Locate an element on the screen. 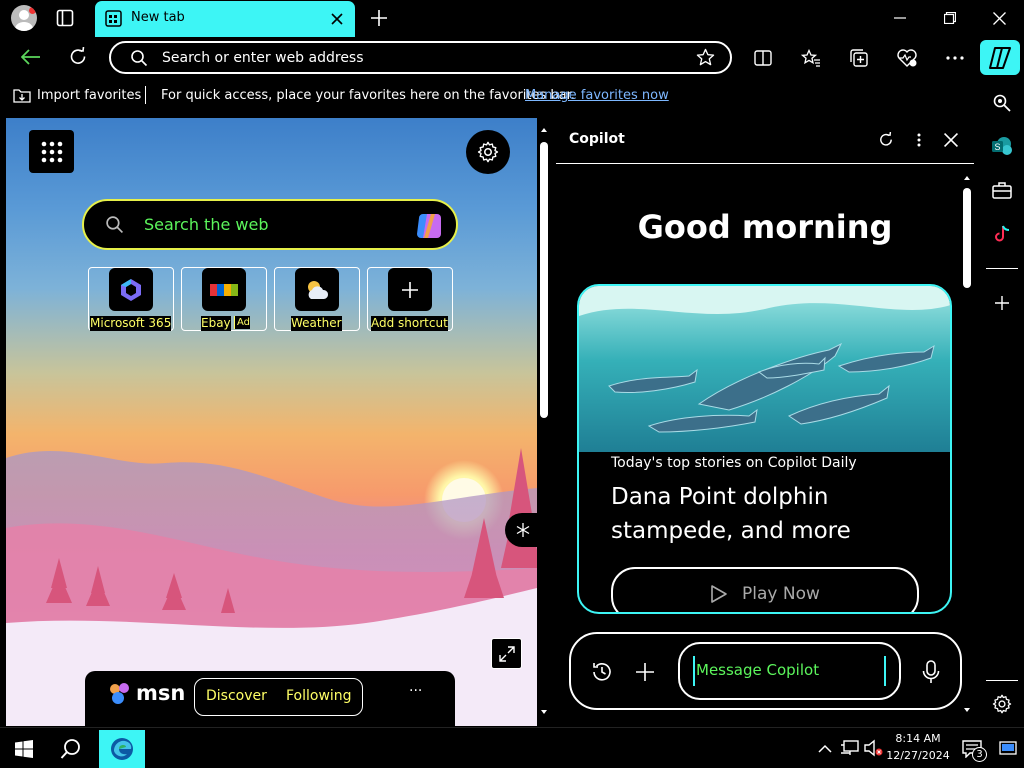  sidebar-settings-button is located at coordinates (1002, 704).